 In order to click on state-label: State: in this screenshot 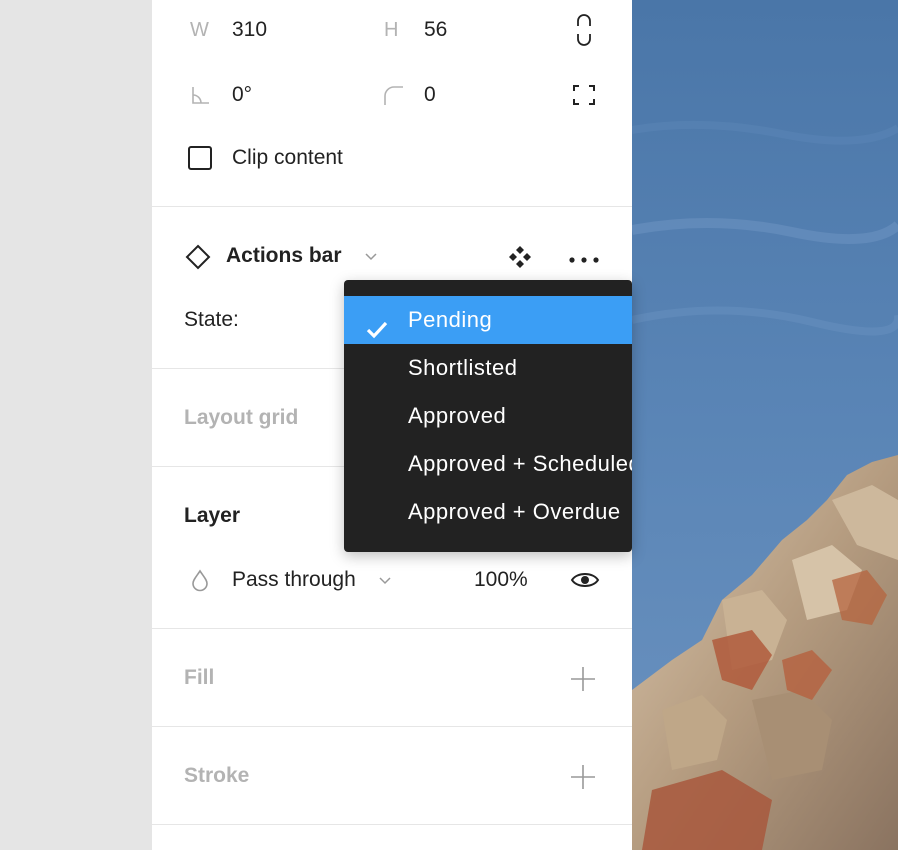, I will do `click(211, 319)`.